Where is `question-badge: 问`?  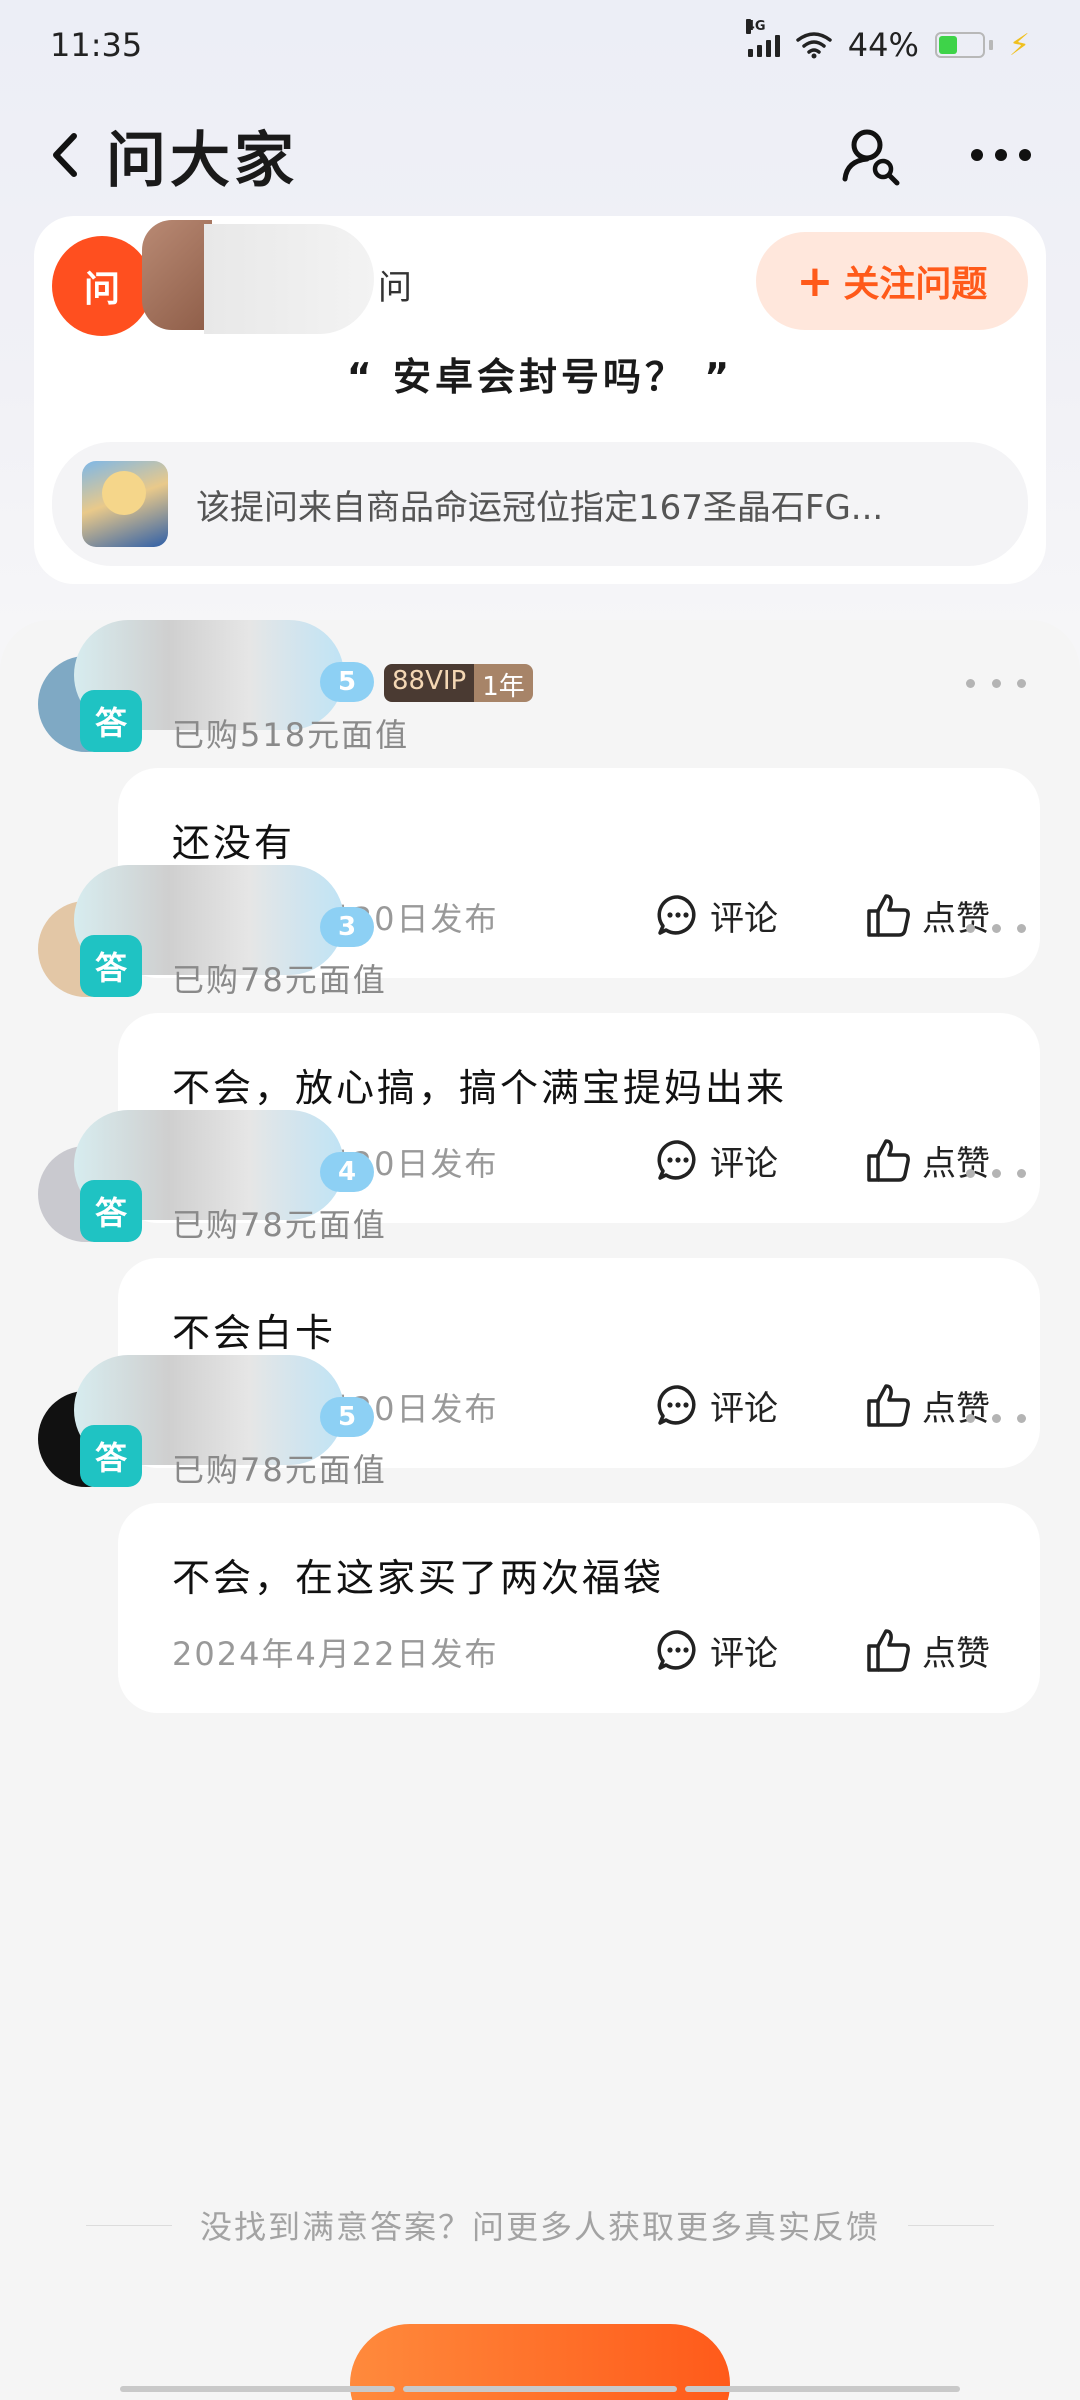 question-badge: 问 is located at coordinates (102, 286).